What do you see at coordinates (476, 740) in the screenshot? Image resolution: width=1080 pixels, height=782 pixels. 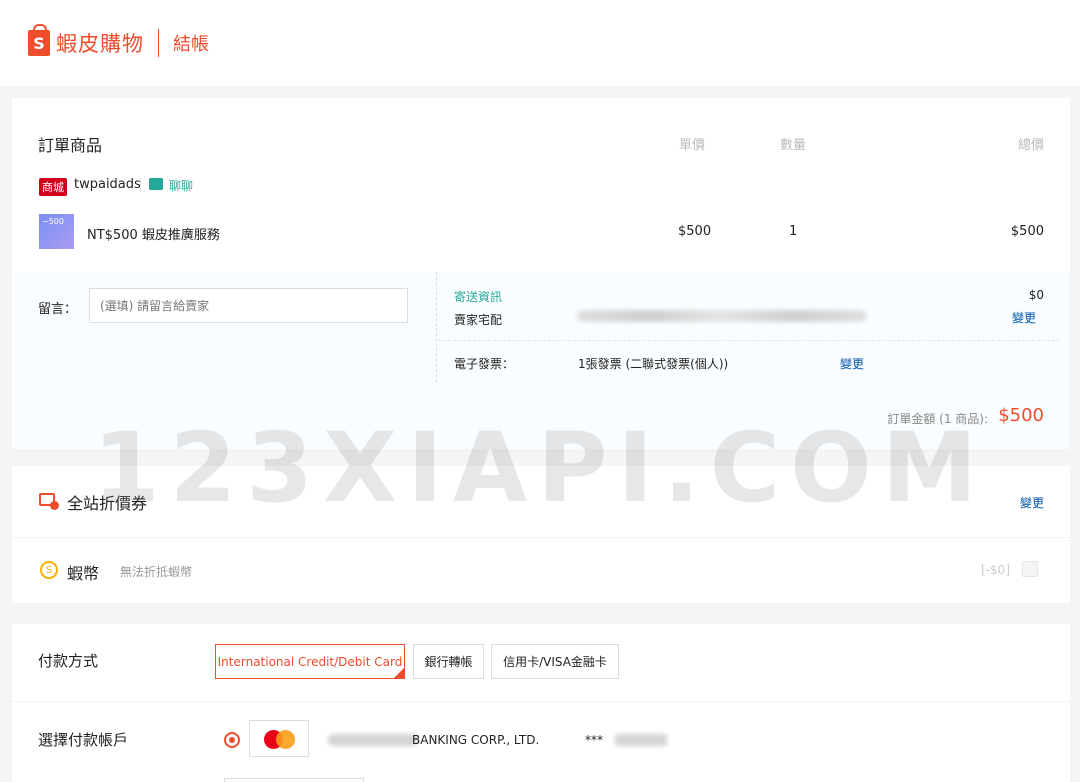 I see `bank-name: BANKING CORP., LTD.` at bounding box center [476, 740].